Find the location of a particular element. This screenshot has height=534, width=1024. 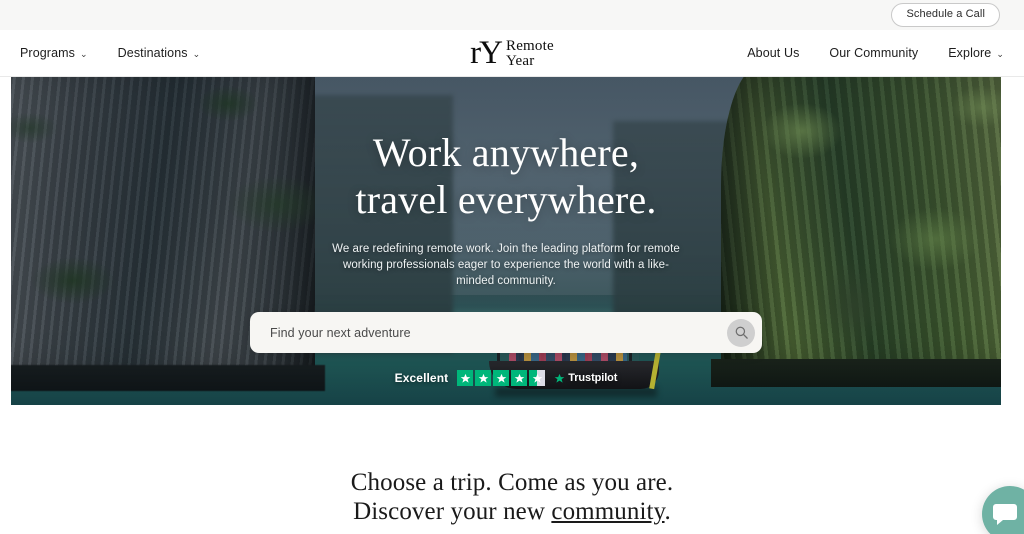

hero-title-line1: Work anywhere, is located at coordinates (506, 152).